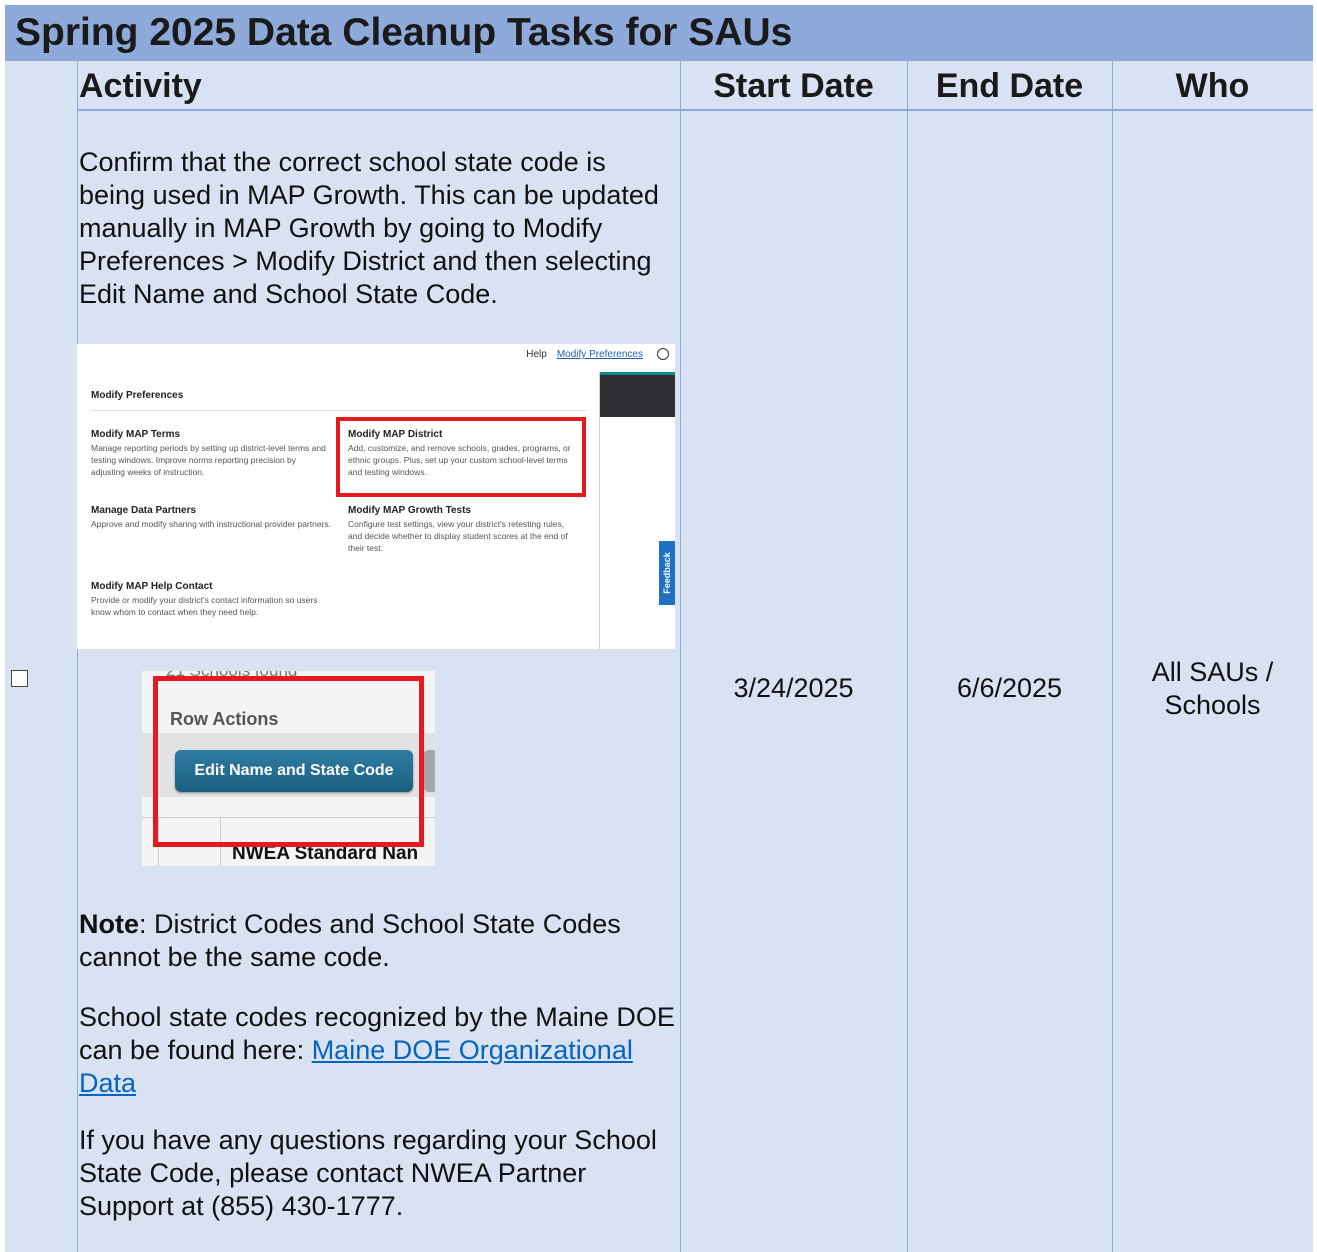 The height and width of the screenshot is (1252, 1317). What do you see at coordinates (19, 678) in the screenshot?
I see `task-checkbox` at bounding box center [19, 678].